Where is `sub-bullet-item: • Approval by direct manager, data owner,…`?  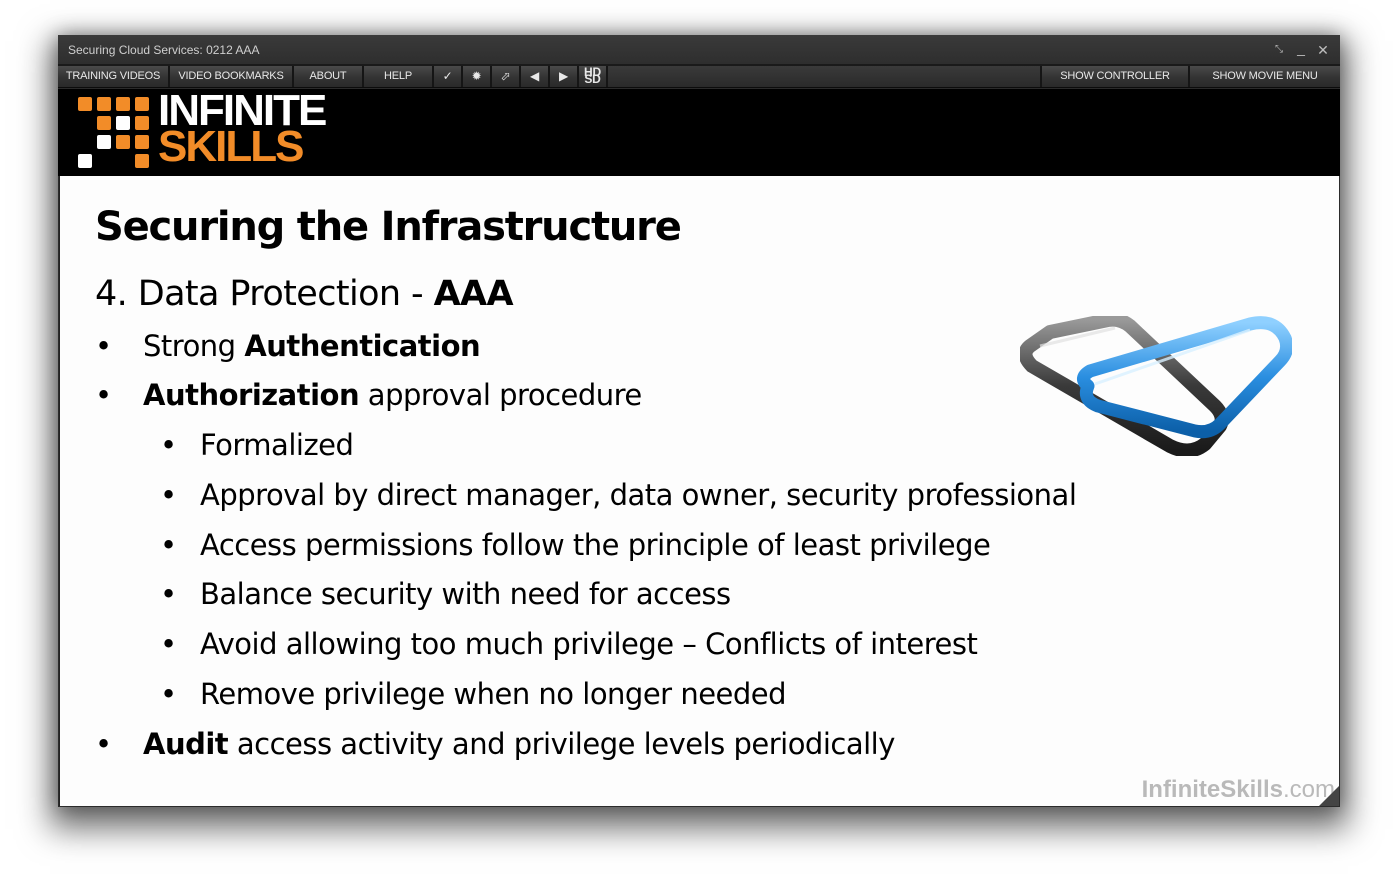
sub-bullet-item: • Approval by direct manager, data owner,… is located at coordinates (618, 495).